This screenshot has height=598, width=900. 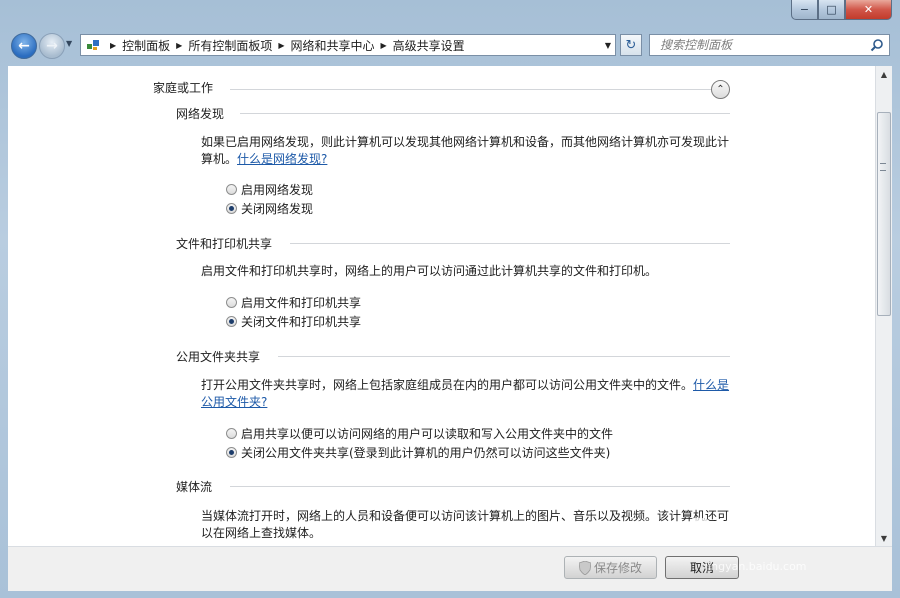 What do you see at coordinates (765, 45) in the screenshot?
I see `search-input` at bounding box center [765, 45].